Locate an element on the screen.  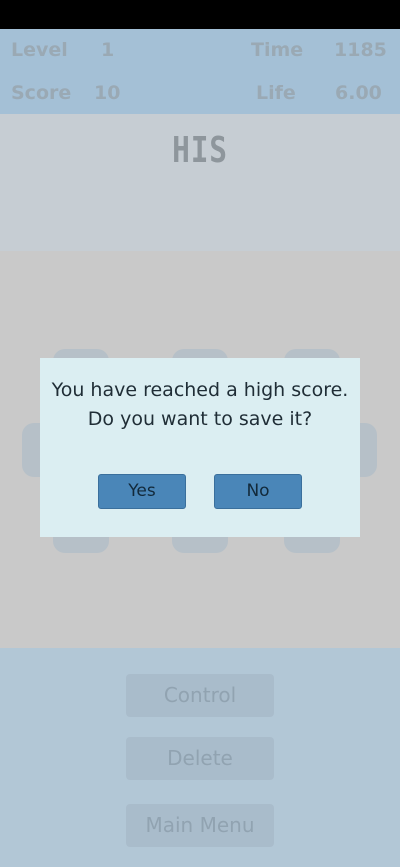
main-menu-button: Main Menu is located at coordinates (200, 825).